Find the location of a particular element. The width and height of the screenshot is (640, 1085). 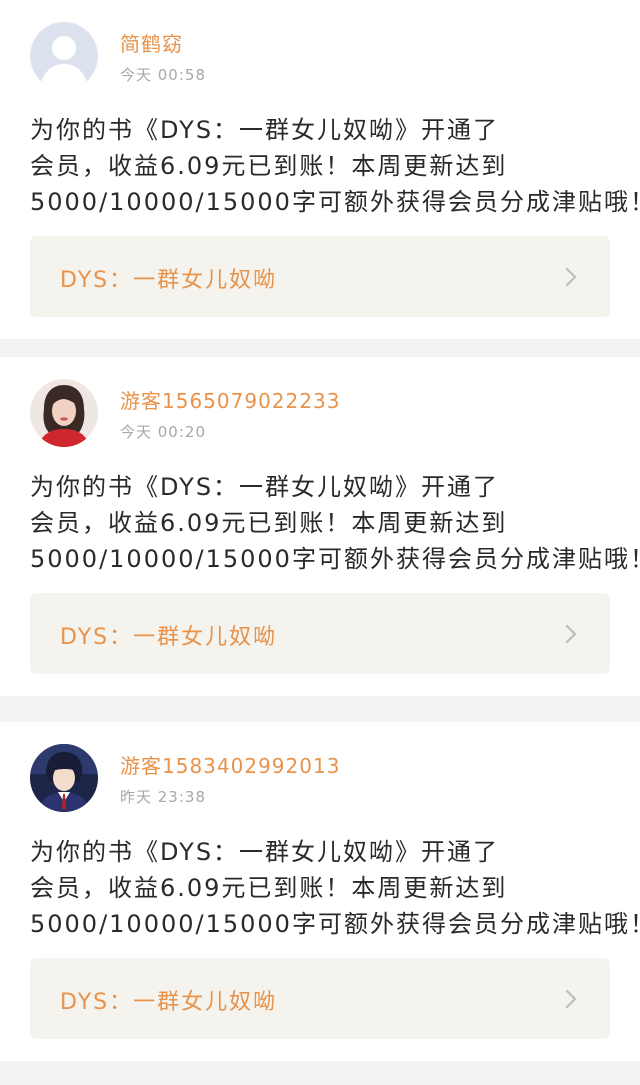

woman-photo-avatar-icon is located at coordinates (64, 413).